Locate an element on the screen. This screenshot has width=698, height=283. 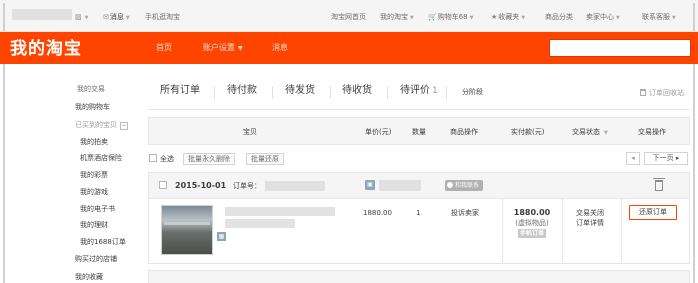
sidebar-item-shops: 购买过的店铺 is located at coordinates (96, 259).